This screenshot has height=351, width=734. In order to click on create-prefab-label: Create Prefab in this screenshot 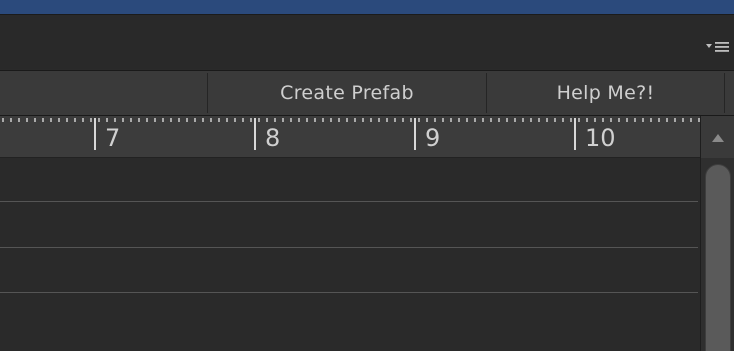, I will do `click(347, 93)`.